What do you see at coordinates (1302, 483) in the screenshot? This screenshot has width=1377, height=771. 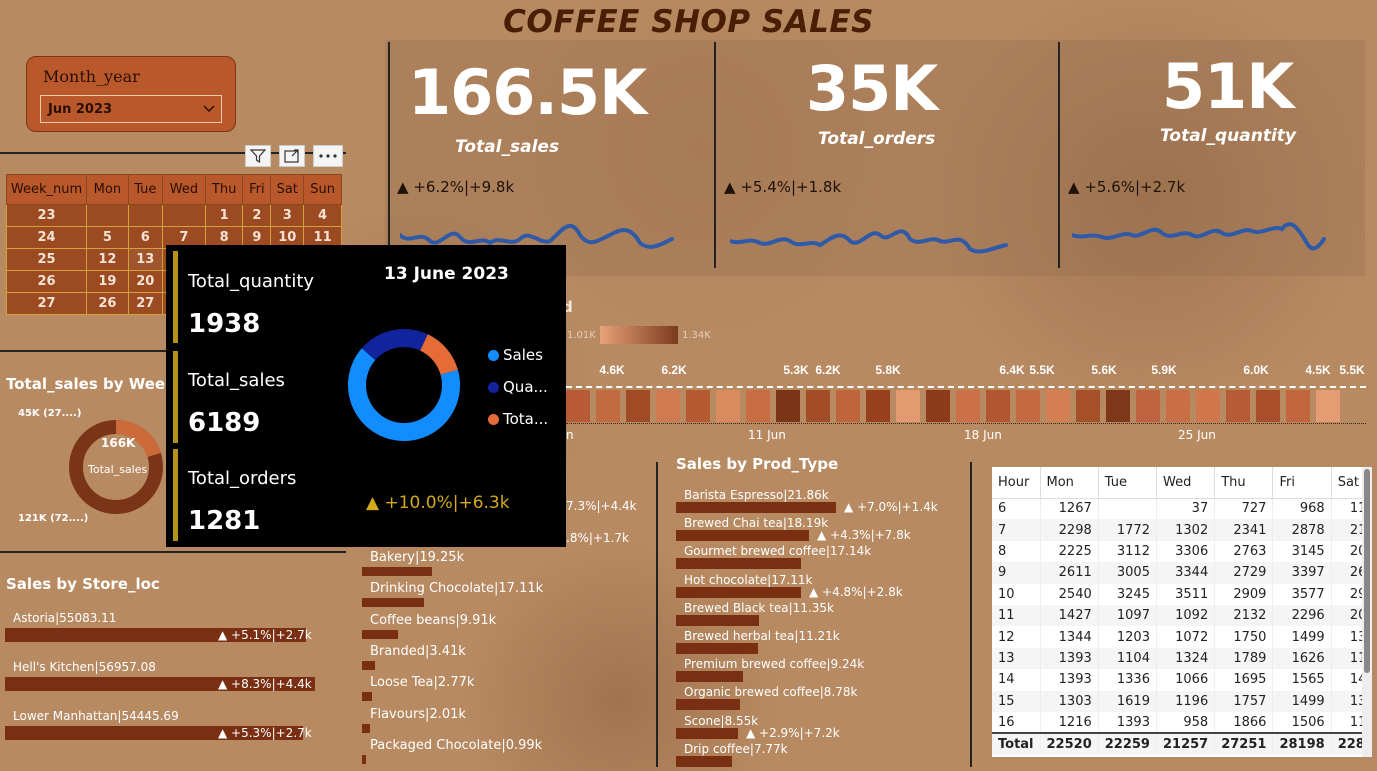 I see `table-header: Fri` at bounding box center [1302, 483].